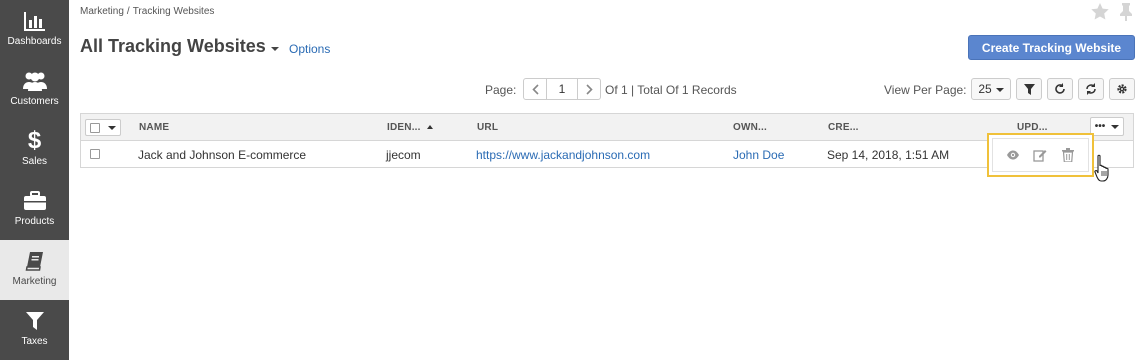 The image size is (1147, 360). What do you see at coordinates (102, 11) in the screenshot?
I see `breadcrumb-parent: Marketing` at bounding box center [102, 11].